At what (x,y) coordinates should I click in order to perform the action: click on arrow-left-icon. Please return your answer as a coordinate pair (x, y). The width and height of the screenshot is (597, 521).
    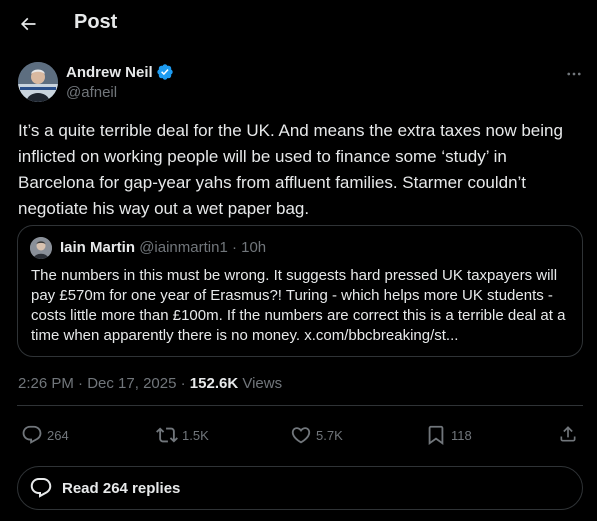
    Looking at the image, I should click on (28, 24).